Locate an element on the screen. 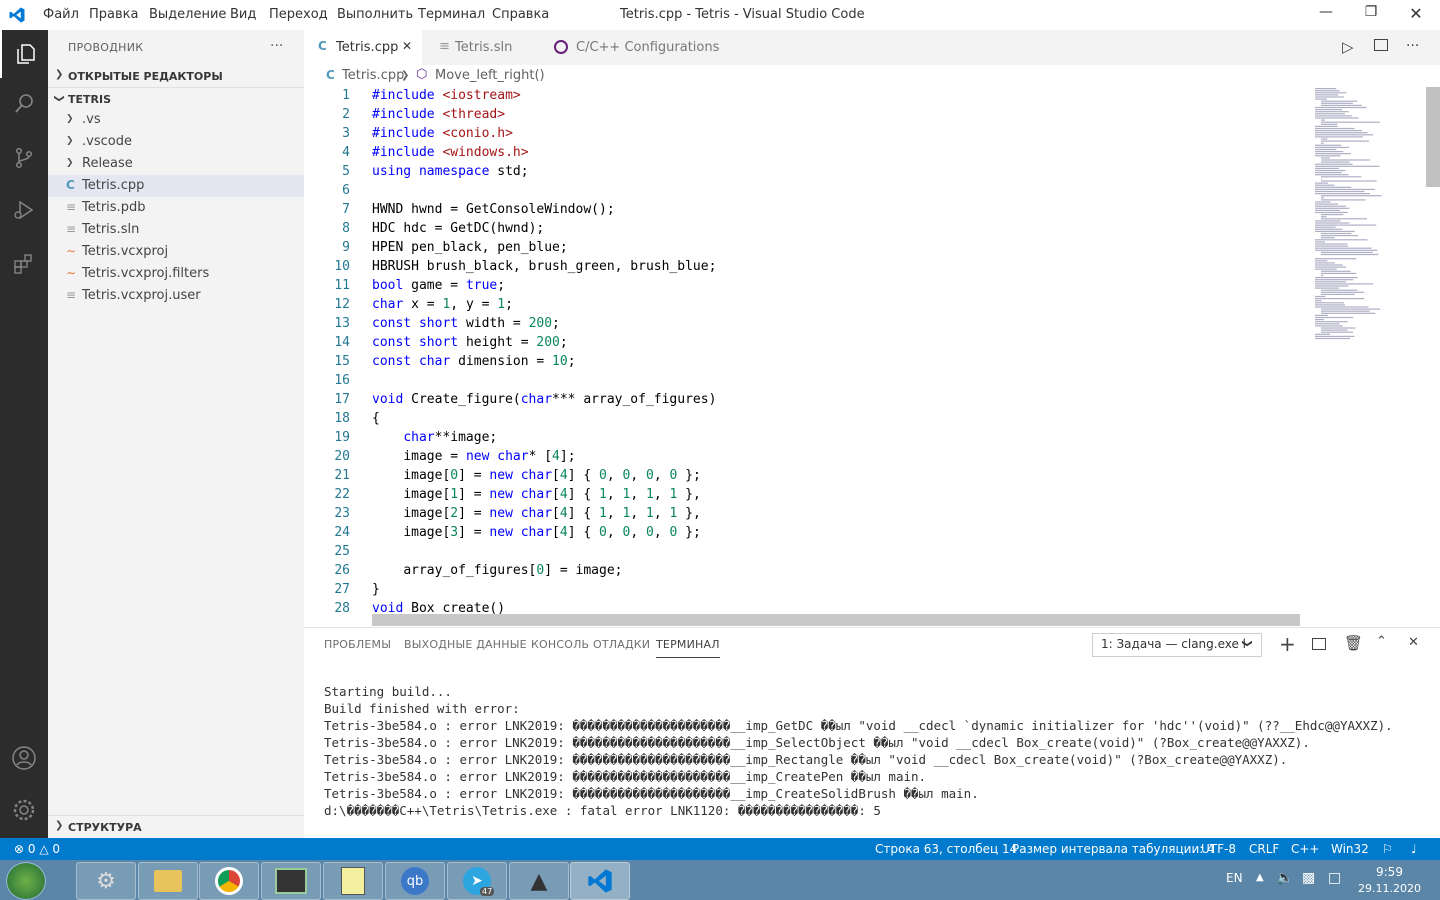  split-terminal-icon is located at coordinates (1319, 644).